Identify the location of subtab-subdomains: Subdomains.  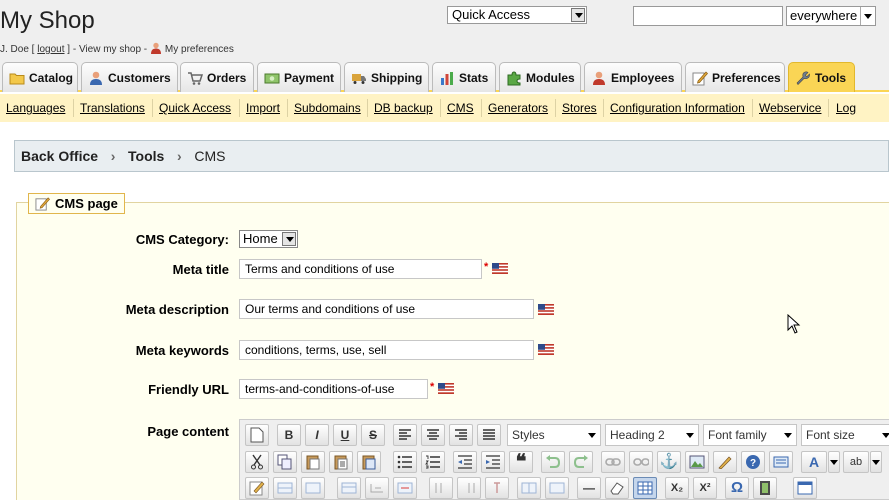
(327, 108).